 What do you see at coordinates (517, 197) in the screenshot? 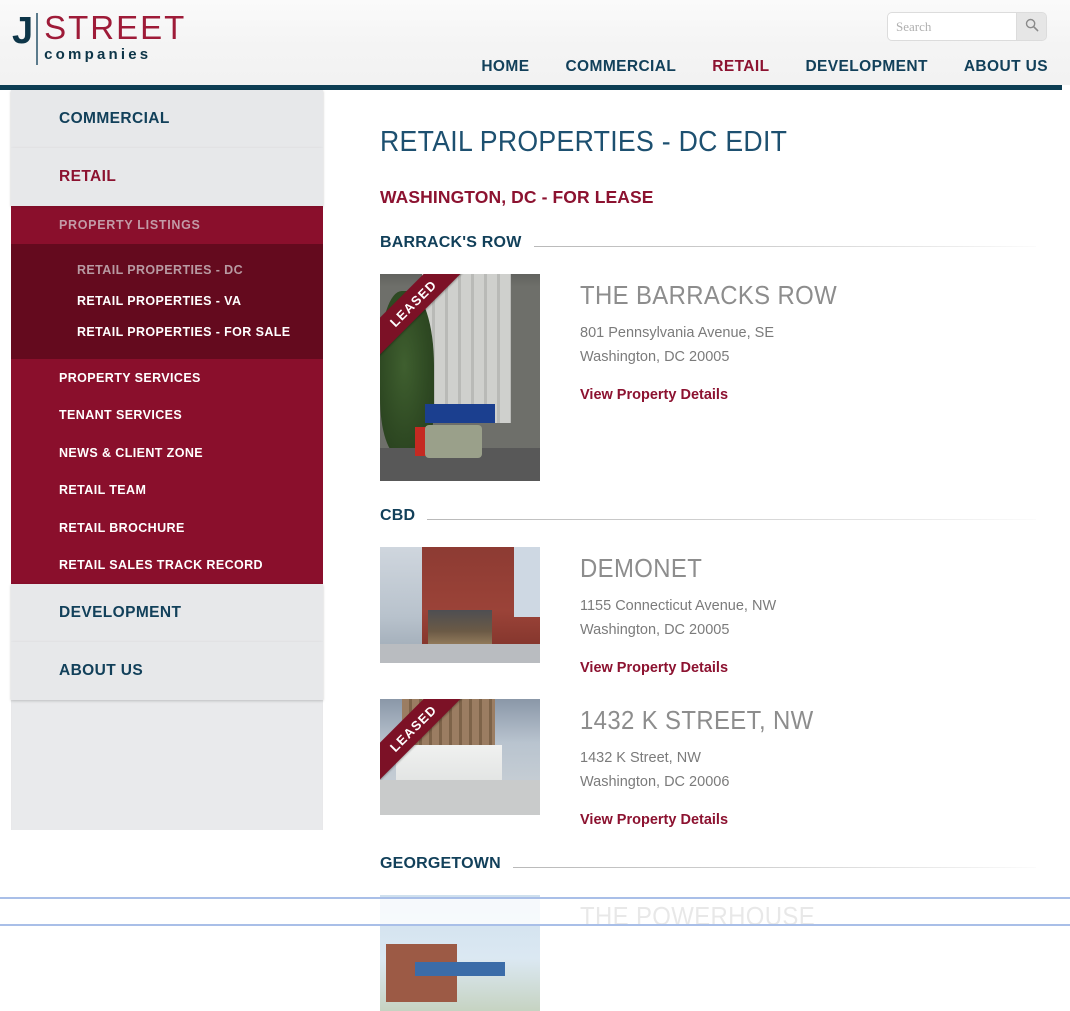
I see `page-subtitle: WASHINGTON, DC - FOR LEASE` at bounding box center [517, 197].